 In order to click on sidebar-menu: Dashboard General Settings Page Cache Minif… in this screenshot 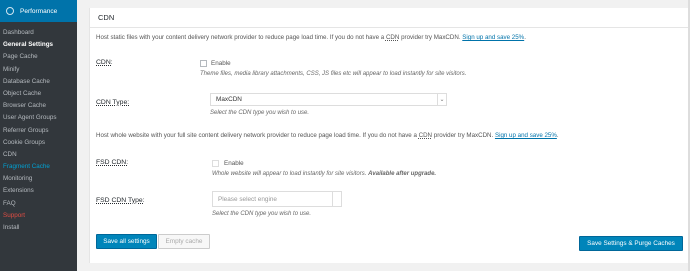, I will do `click(38, 146)`.